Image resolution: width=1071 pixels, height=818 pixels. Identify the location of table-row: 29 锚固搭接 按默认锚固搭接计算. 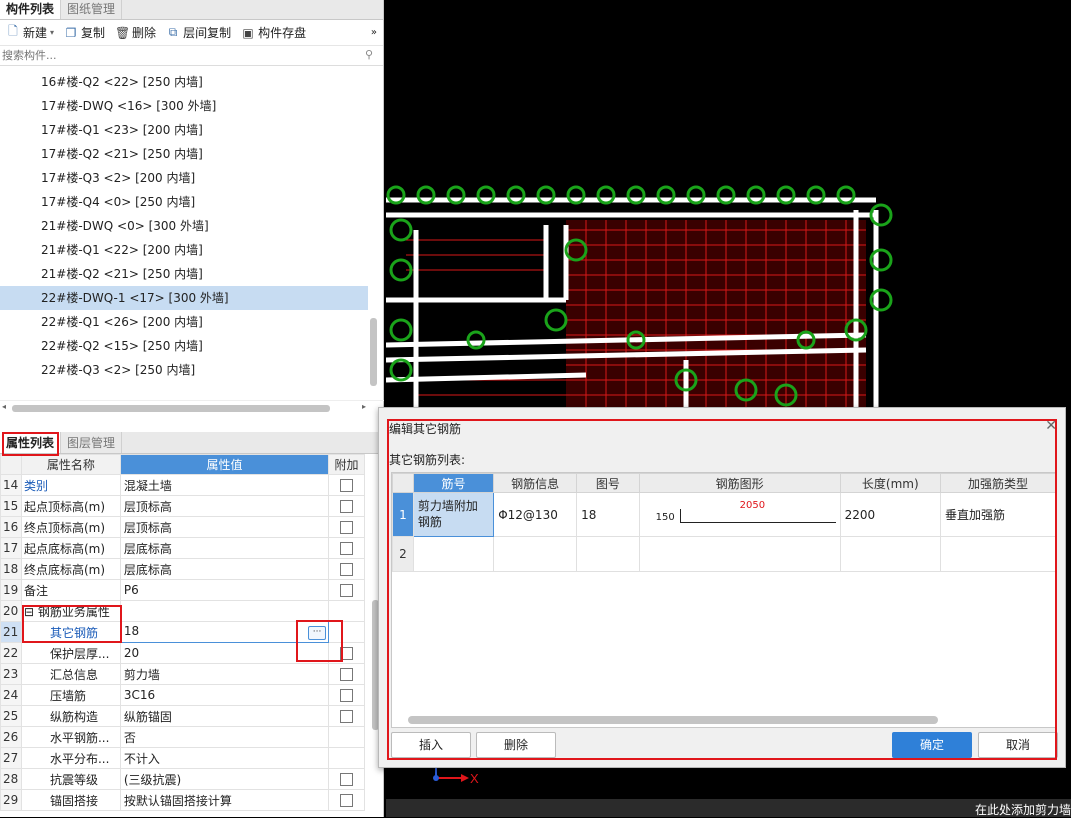
(182, 800).